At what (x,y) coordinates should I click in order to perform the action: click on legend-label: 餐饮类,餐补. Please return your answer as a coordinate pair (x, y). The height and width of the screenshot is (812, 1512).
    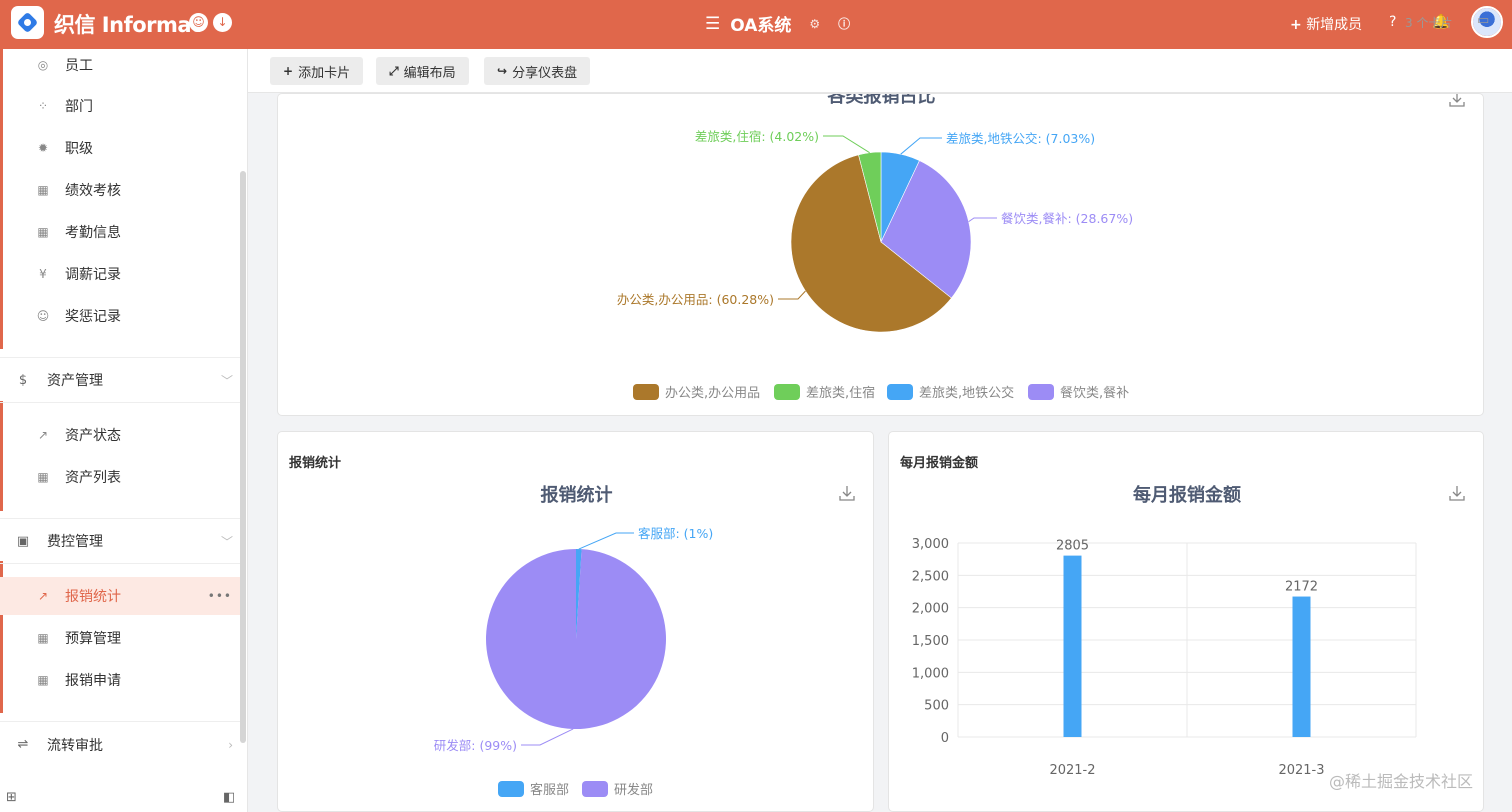
    Looking at the image, I should click on (1094, 393).